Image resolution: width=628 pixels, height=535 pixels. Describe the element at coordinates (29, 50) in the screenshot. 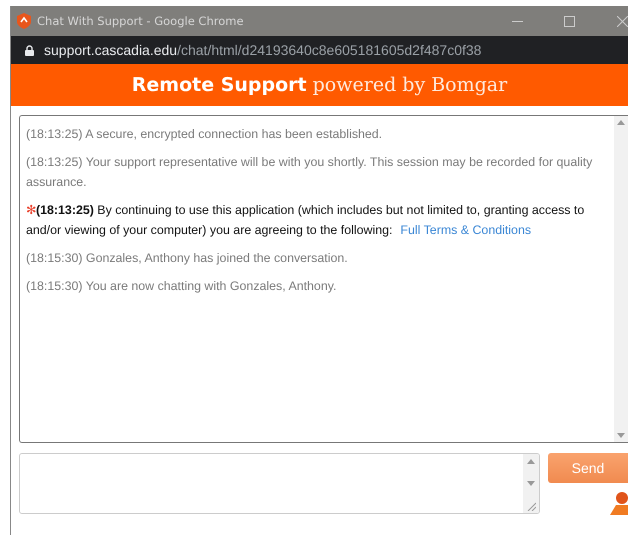

I see `lock-icon` at that location.